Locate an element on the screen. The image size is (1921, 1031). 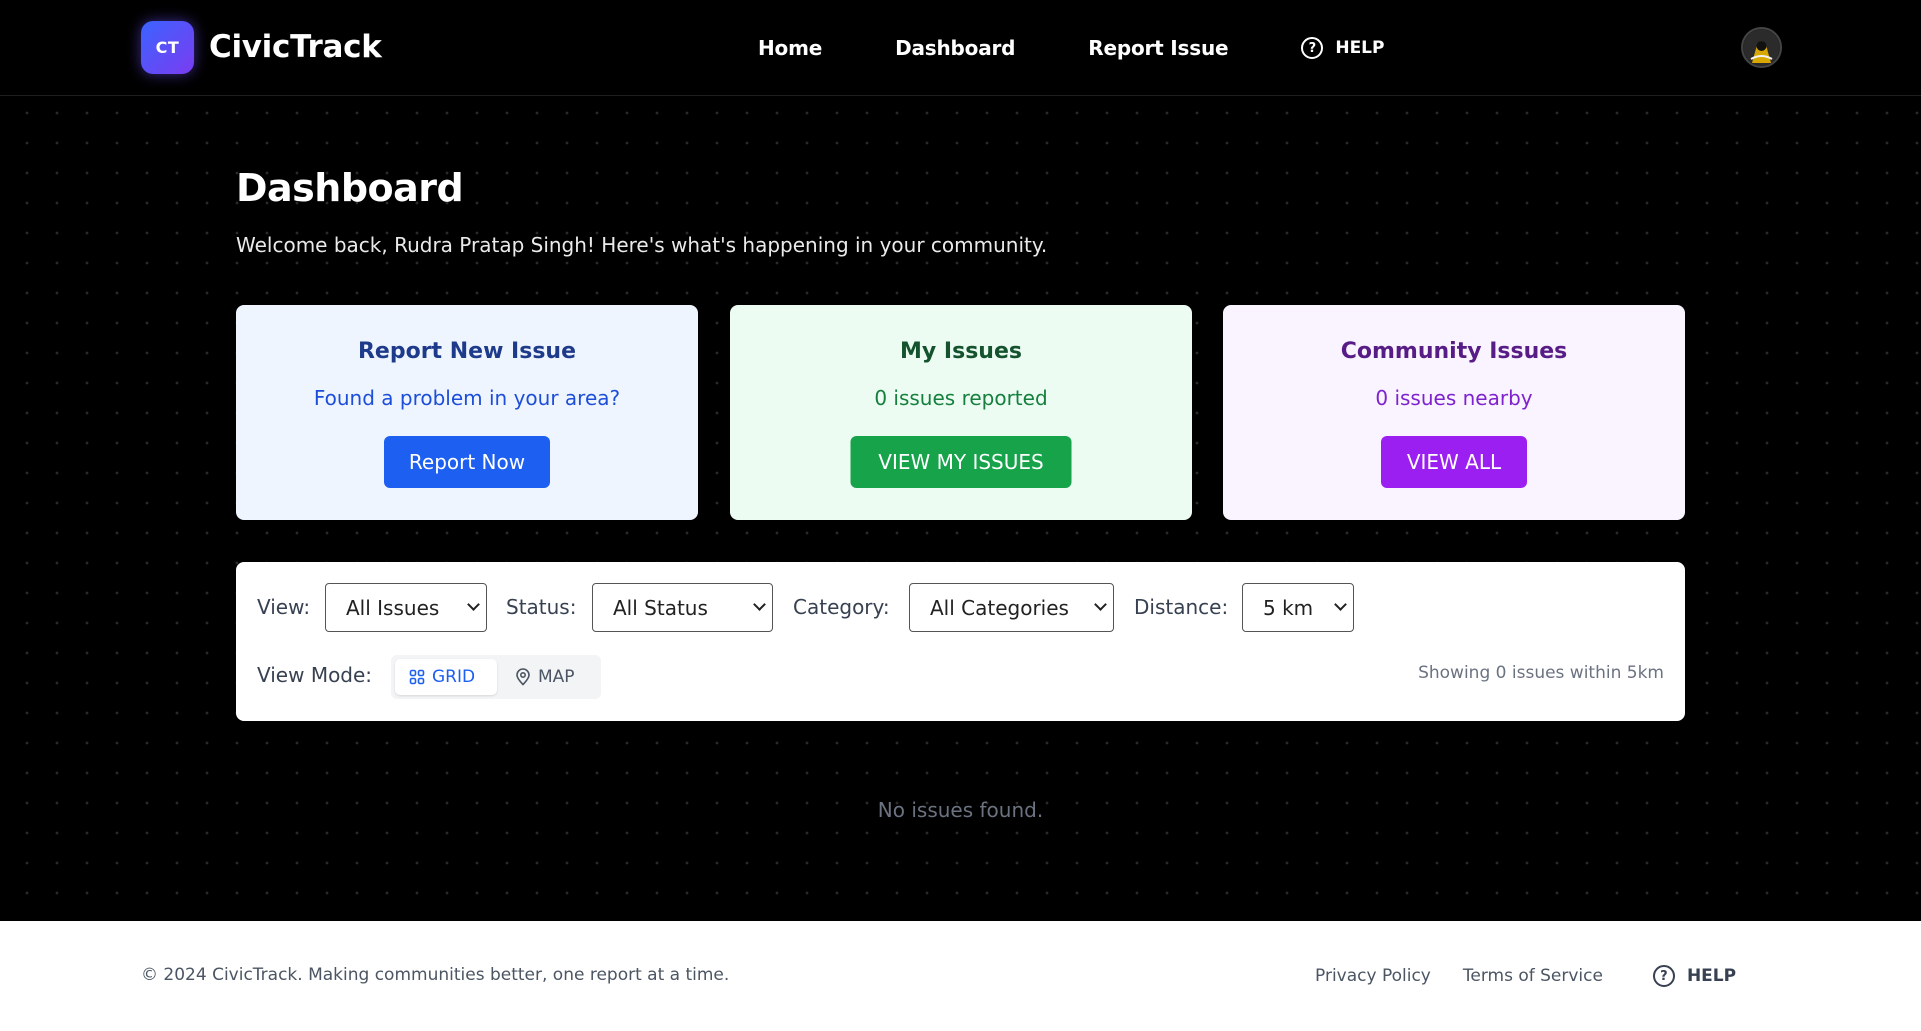
nav-report-issue: Report Issue is located at coordinates (1158, 48).